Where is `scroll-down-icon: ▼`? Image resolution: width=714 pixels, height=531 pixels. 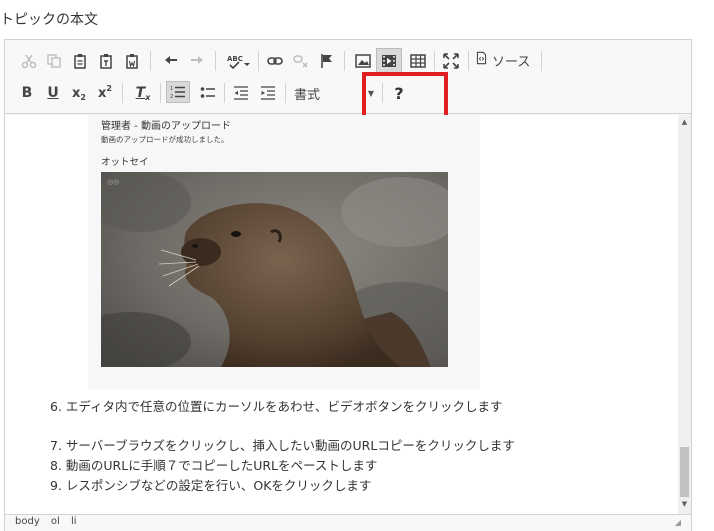 scroll-down-icon: ▼ is located at coordinates (684, 505).